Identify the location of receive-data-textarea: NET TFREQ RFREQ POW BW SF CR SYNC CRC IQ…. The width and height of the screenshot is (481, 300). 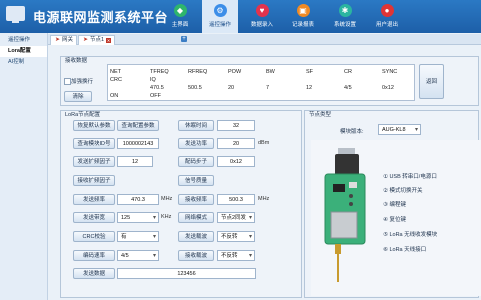
(261, 82).